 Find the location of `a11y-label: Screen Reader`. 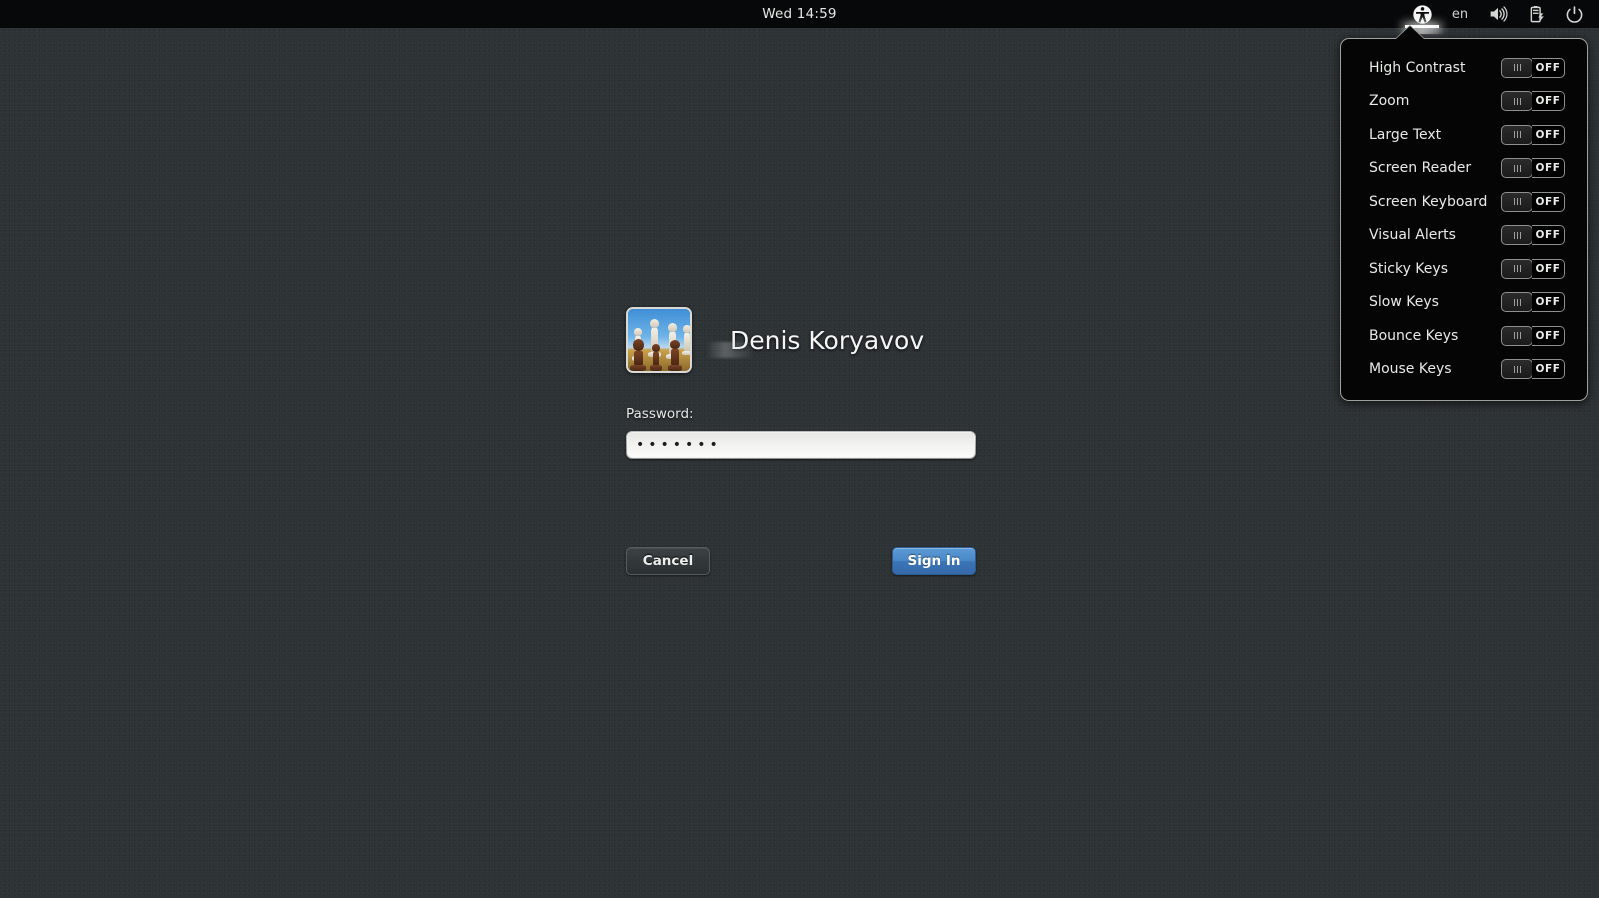

a11y-label: Screen Reader is located at coordinates (1420, 168).